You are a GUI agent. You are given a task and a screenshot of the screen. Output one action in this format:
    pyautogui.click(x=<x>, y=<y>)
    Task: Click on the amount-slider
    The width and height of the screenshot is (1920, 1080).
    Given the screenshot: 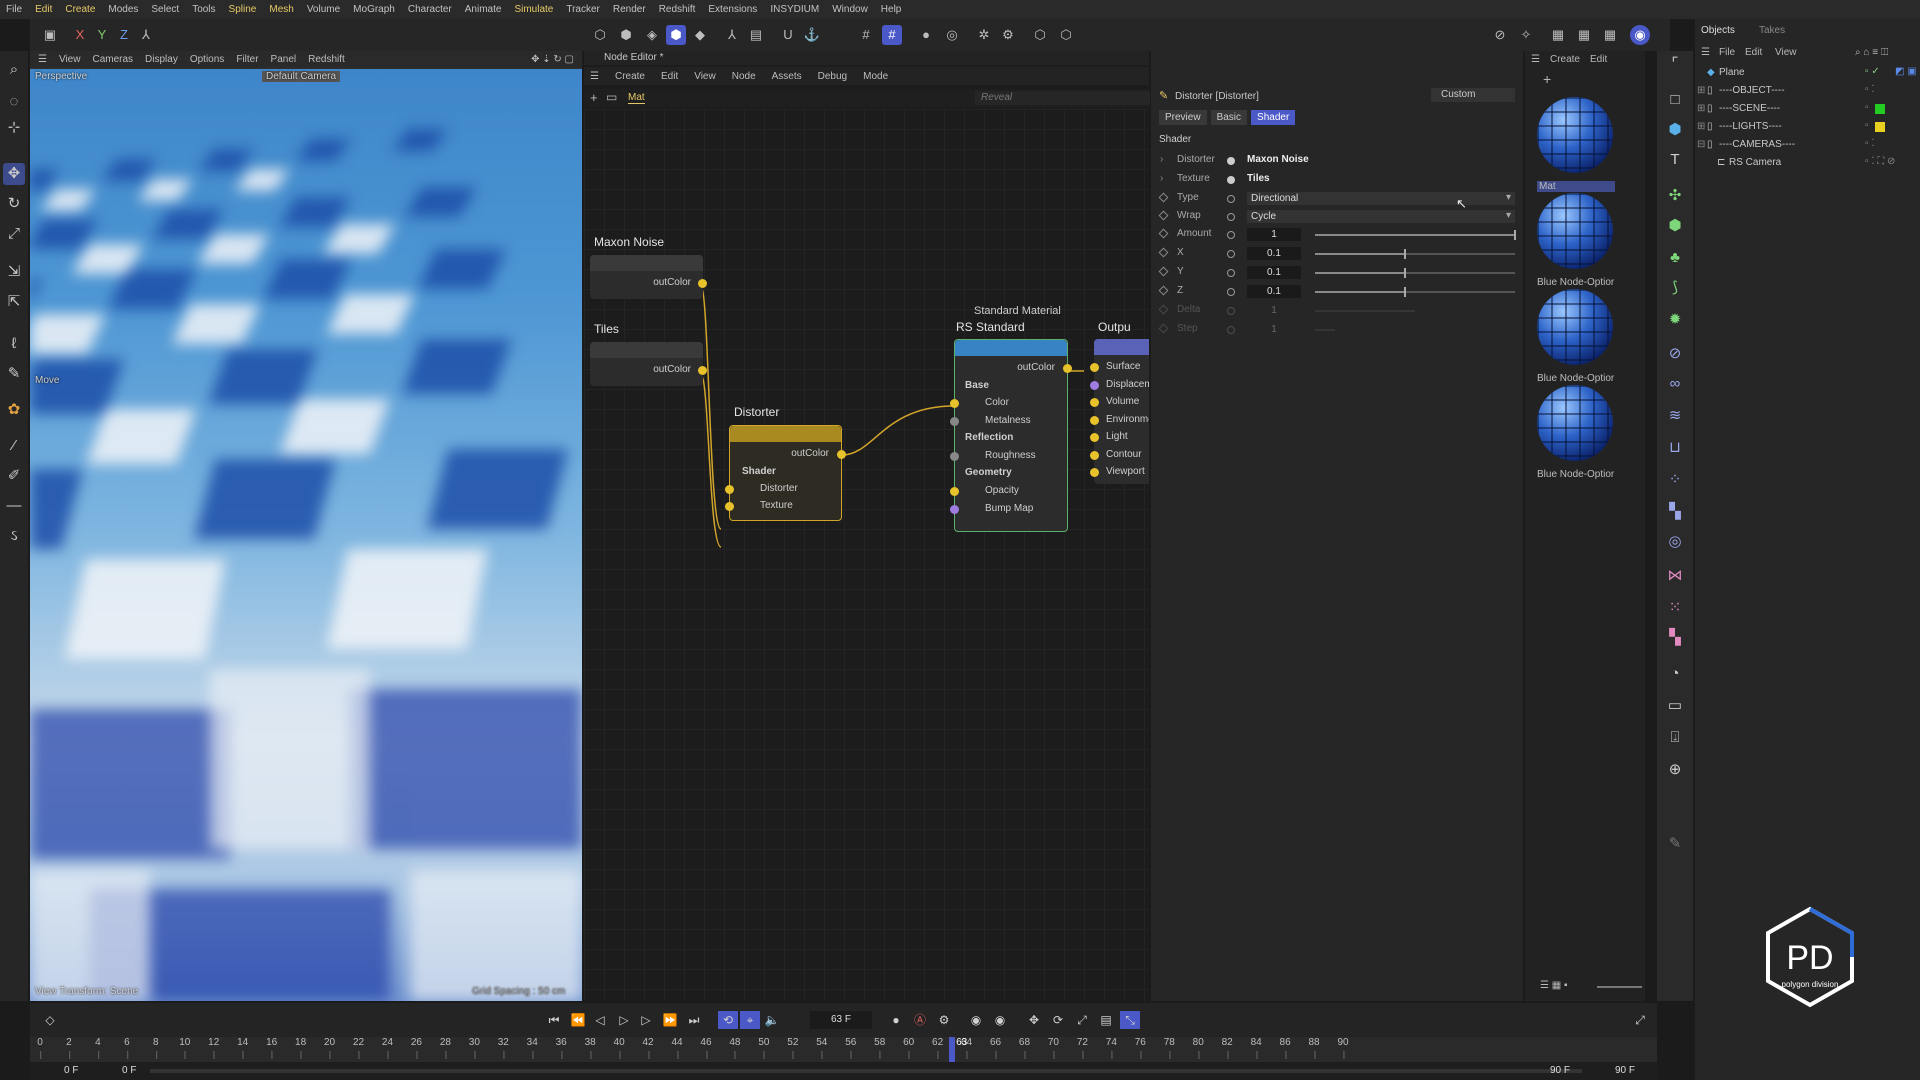 What is the action you would take?
    pyautogui.click(x=1415, y=235)
    